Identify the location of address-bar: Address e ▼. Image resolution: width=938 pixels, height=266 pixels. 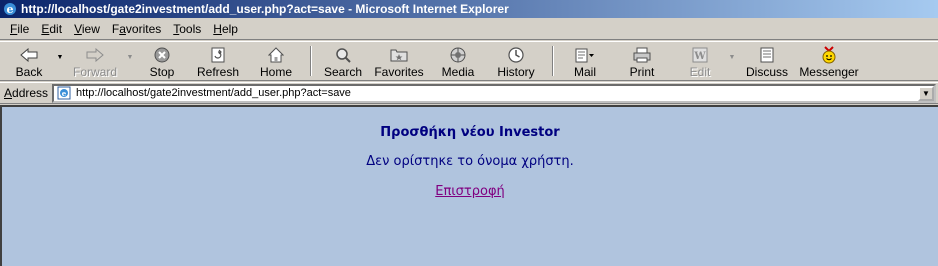
(469, 93).